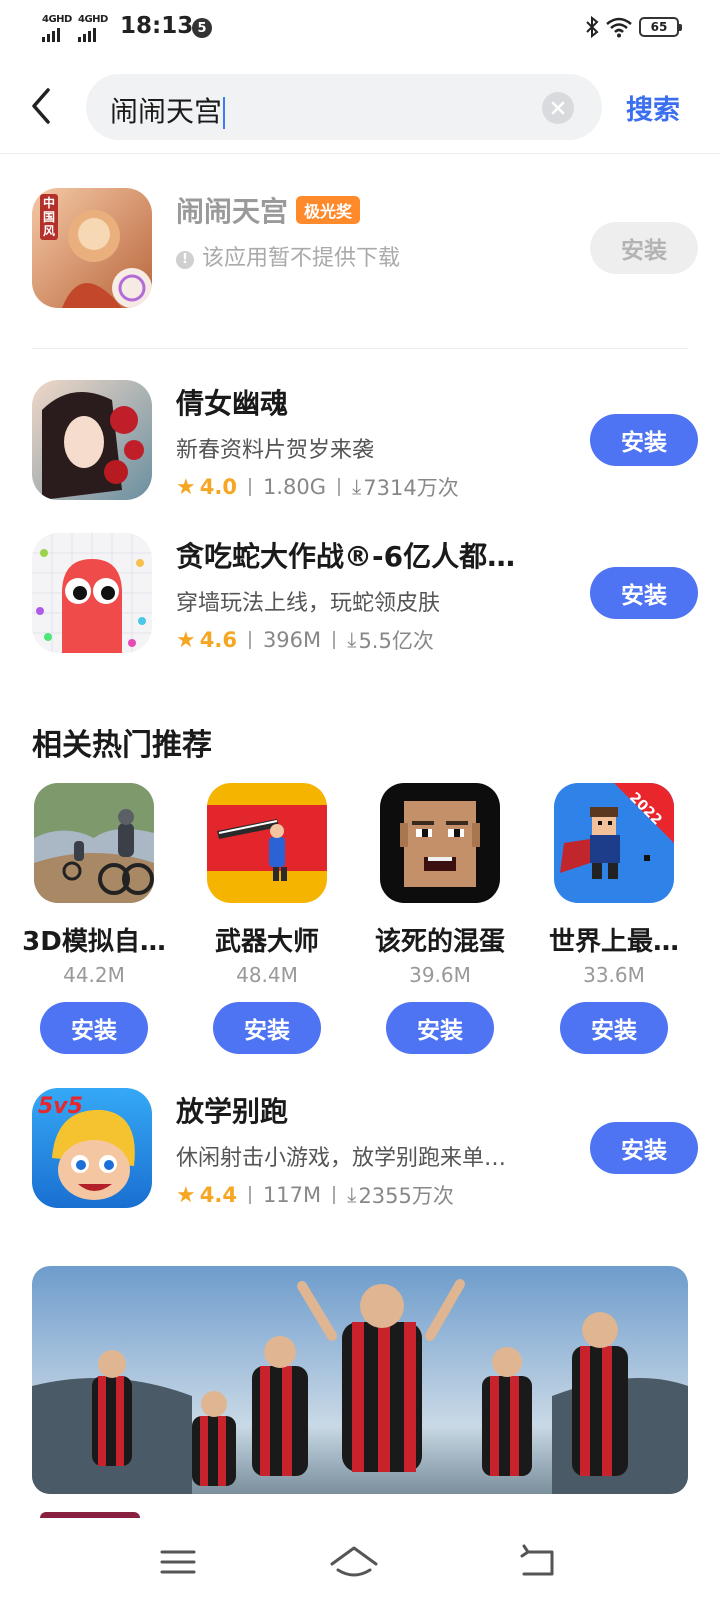 The image size is (720, 1600). I want to click on search-query: 闹闹天宫, so click(166, 111).